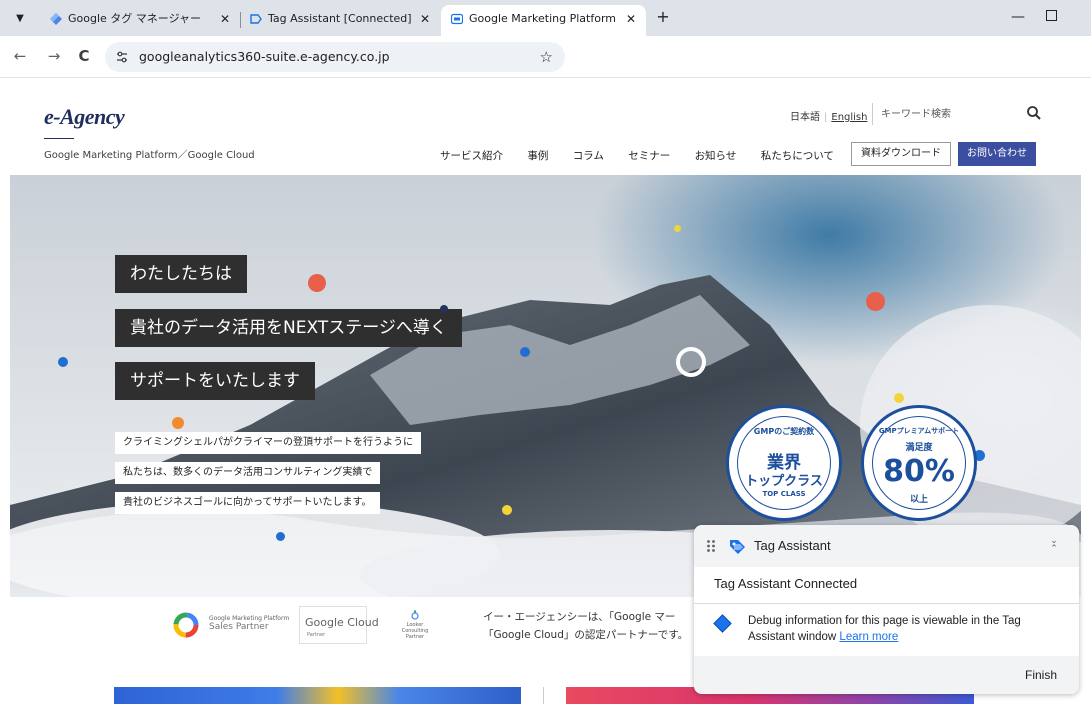 The width and height of the screenshot is (1091, 704). Describe the element at coordinates (805, 117) in the screenshot. I see `lang-japanese-link: 日本語` at that location.